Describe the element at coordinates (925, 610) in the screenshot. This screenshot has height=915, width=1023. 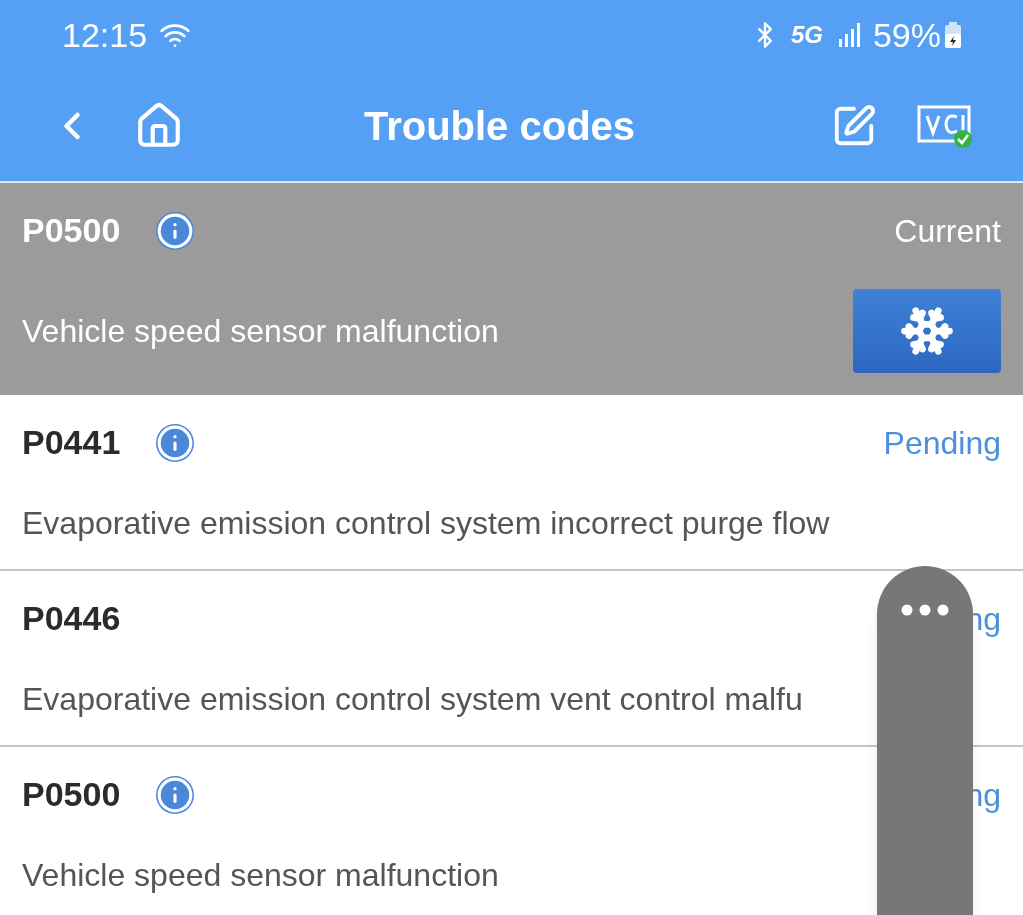
I see `more-icon` at that location.